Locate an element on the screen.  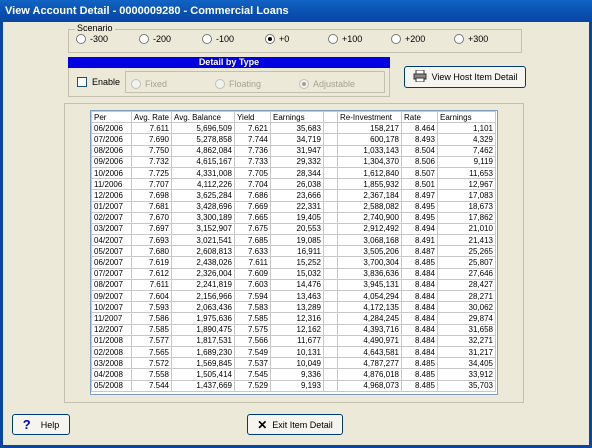
table-cell: 7.670 is located at coordinates (151, 217).